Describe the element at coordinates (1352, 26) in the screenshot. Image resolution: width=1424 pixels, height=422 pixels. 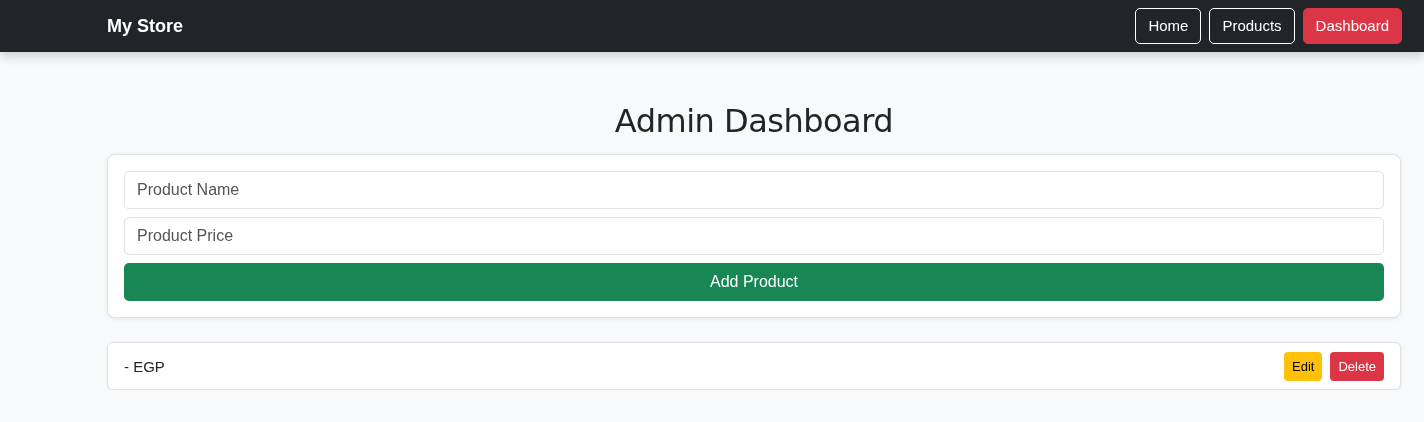
I see `nav-link: Dashboard` at that location.